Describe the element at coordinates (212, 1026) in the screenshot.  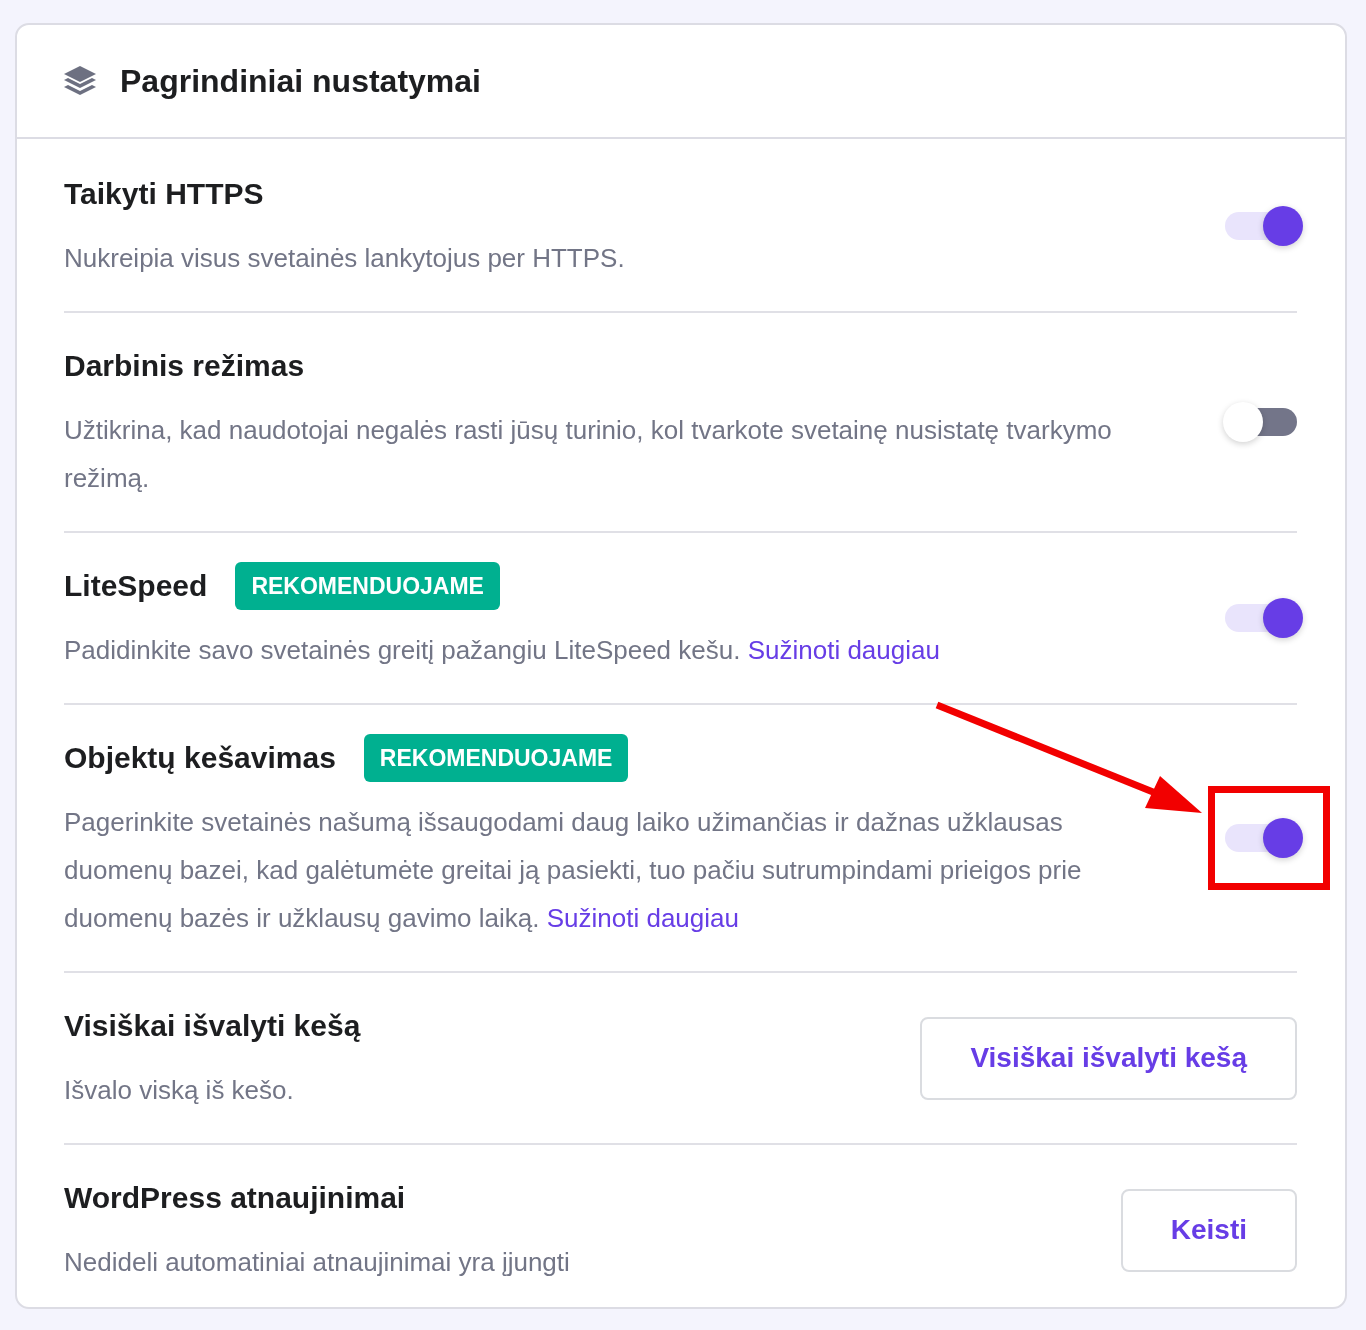
I see `setting-title: Visiškai išvalyti kešą` at that location.